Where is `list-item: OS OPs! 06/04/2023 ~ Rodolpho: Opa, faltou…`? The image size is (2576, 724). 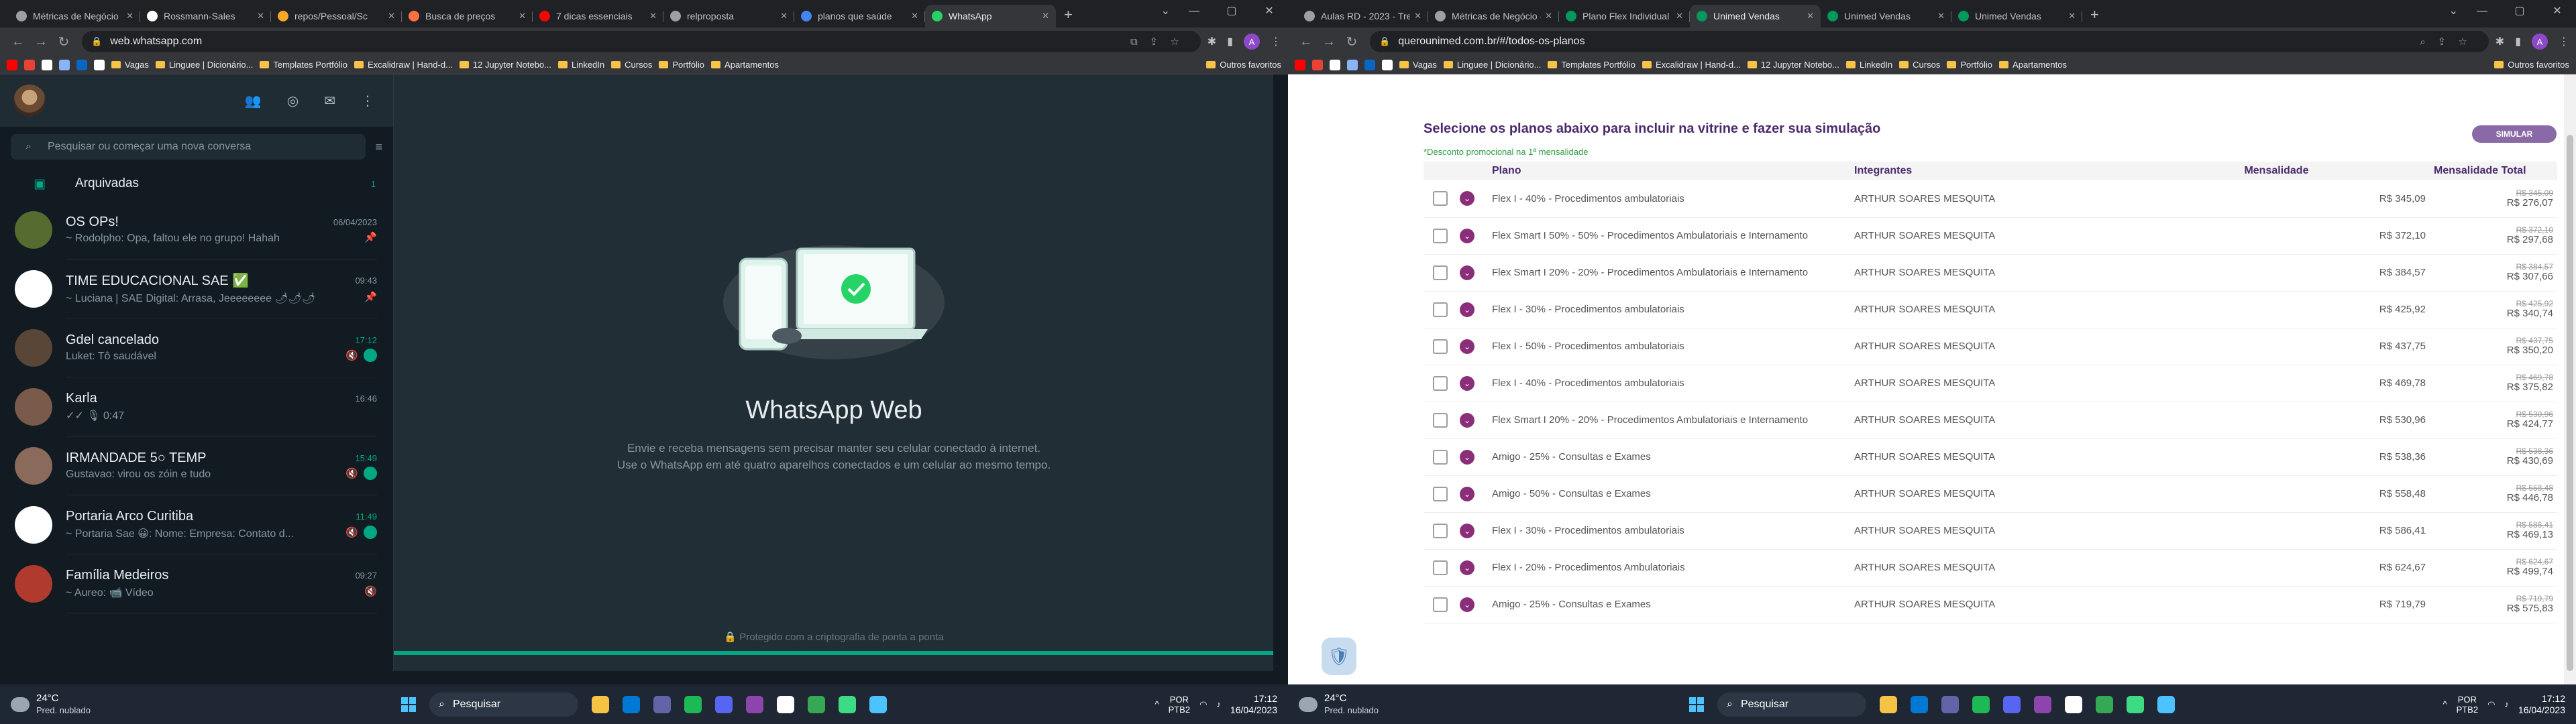
list-item: OS OPs! 06/04/2023 ~ Rodolpho: Opa, faltou… is located at coordinates (196, 229).